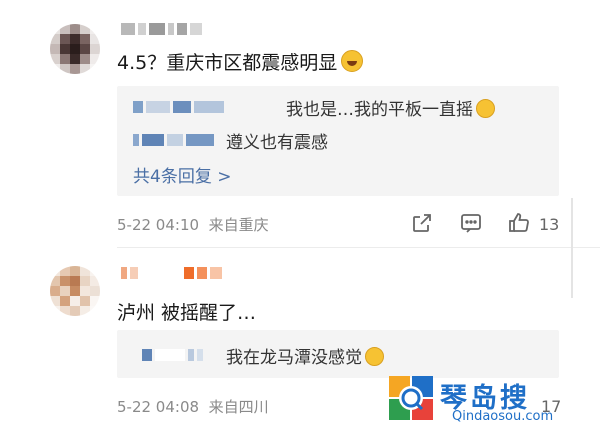 The height and width of the screenshot is (433, 600). What do you see at coordinates (503, 416) in the screenshot?
I see `watermark-url: Qindaosou.com` at bounding box center [503, 416].